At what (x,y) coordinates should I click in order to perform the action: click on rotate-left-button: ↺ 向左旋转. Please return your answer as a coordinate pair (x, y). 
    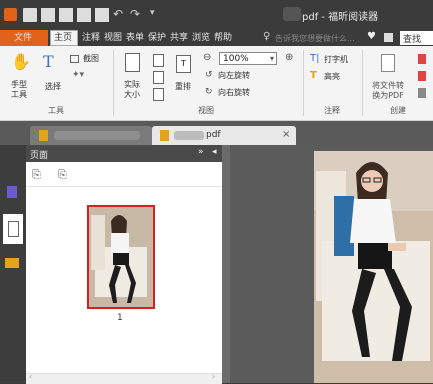
    Looking at the image, I should click on (240, 76).